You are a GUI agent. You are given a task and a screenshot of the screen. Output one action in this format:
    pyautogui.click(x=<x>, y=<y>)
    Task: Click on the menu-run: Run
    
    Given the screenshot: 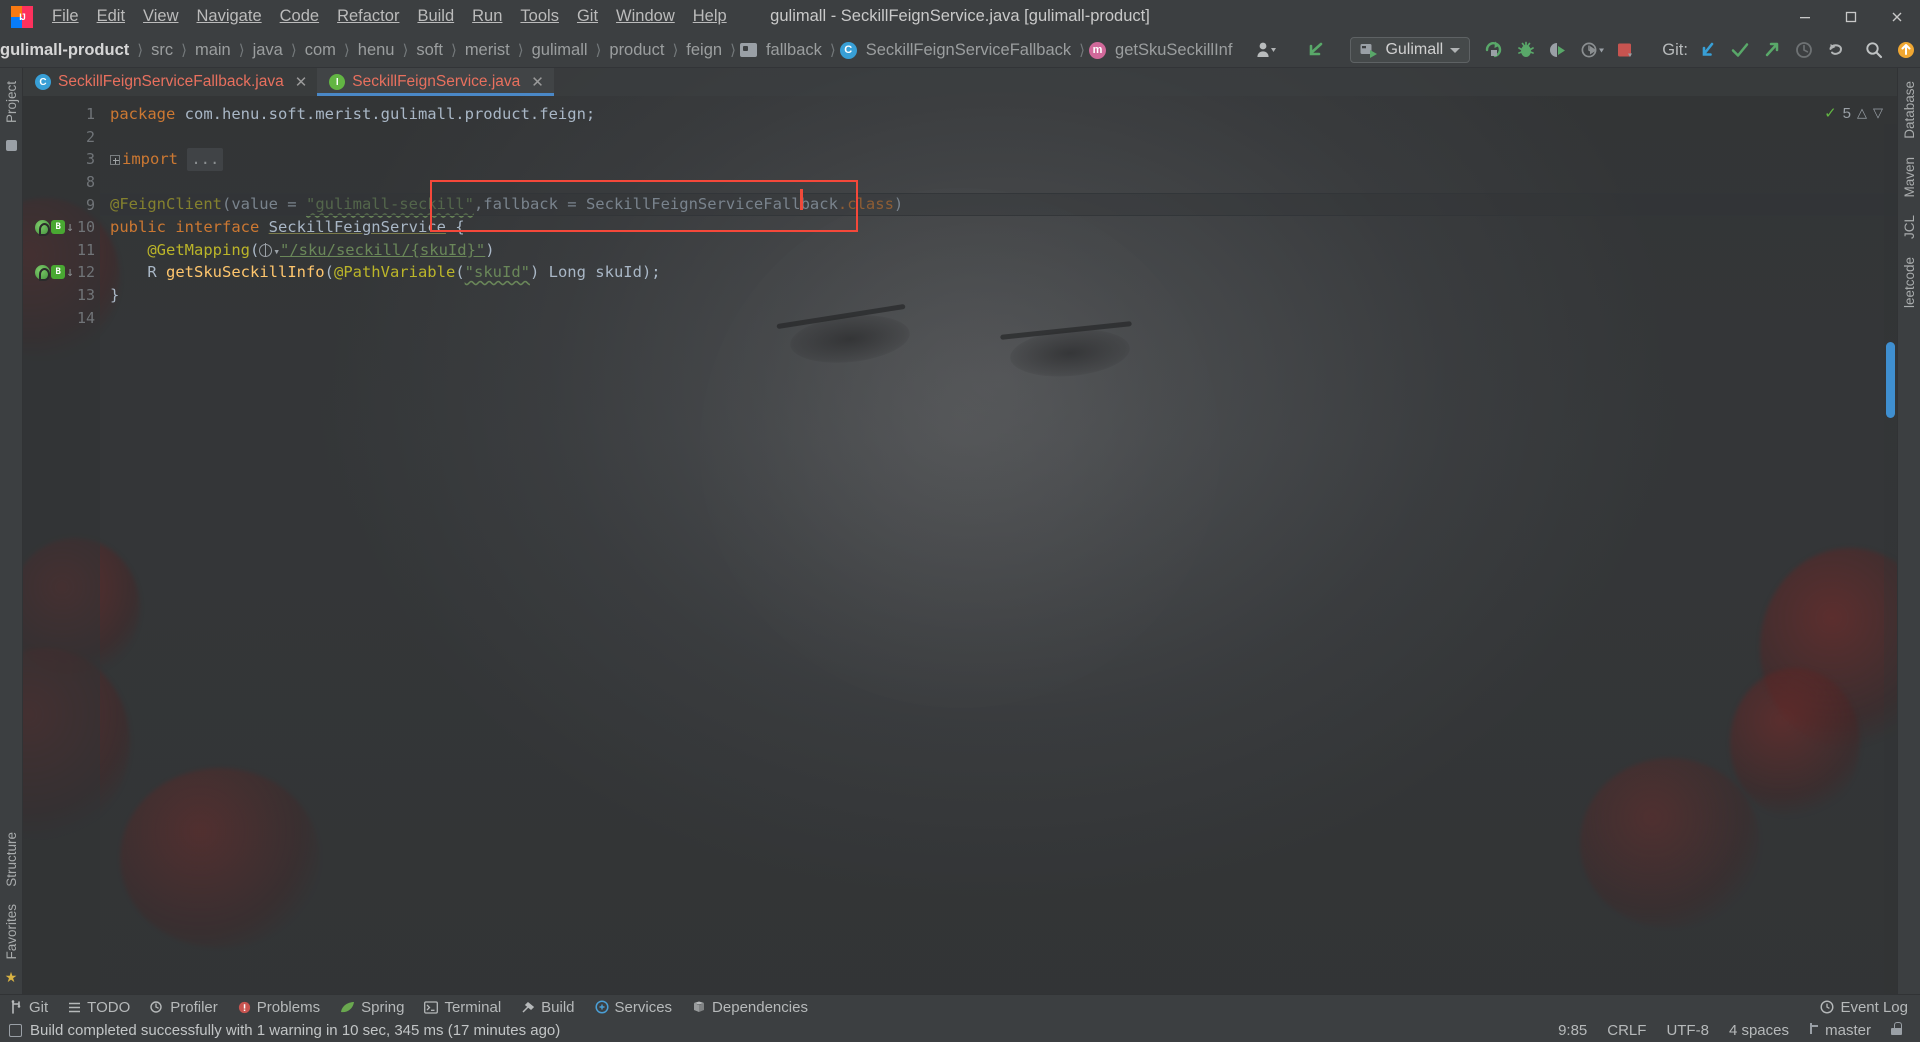 What is the action you would take?
    pyautogui.click(x=487, y=16)
    